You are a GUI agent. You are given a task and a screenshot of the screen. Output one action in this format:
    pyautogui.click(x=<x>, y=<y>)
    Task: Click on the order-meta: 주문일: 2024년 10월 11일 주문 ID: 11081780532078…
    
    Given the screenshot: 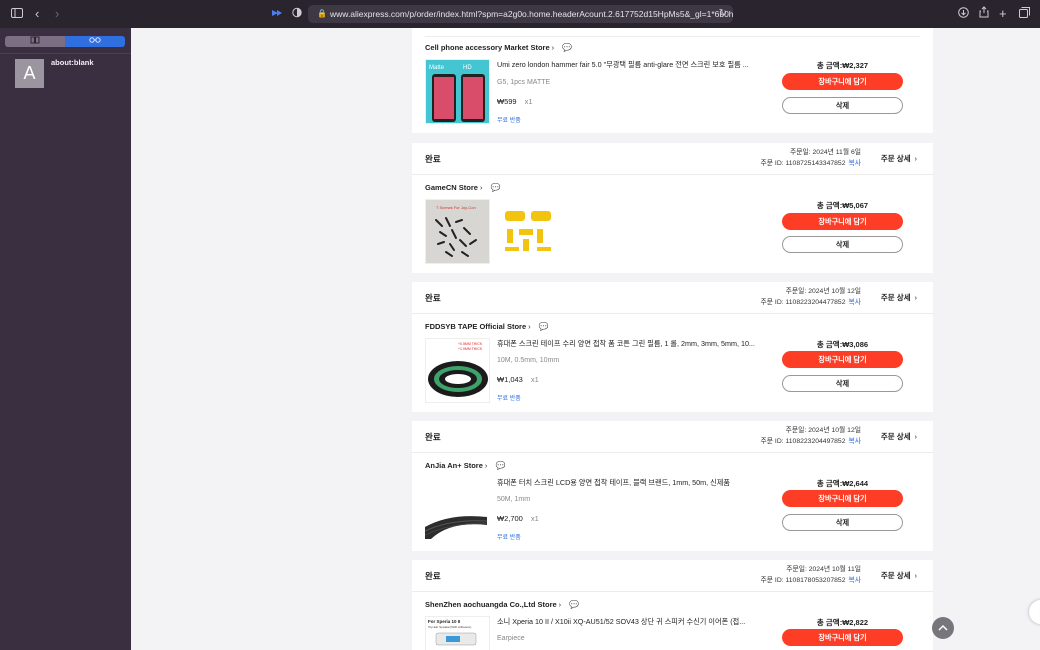 What is the action you would take?
    pyautogui.click(x=811, y=575)
    